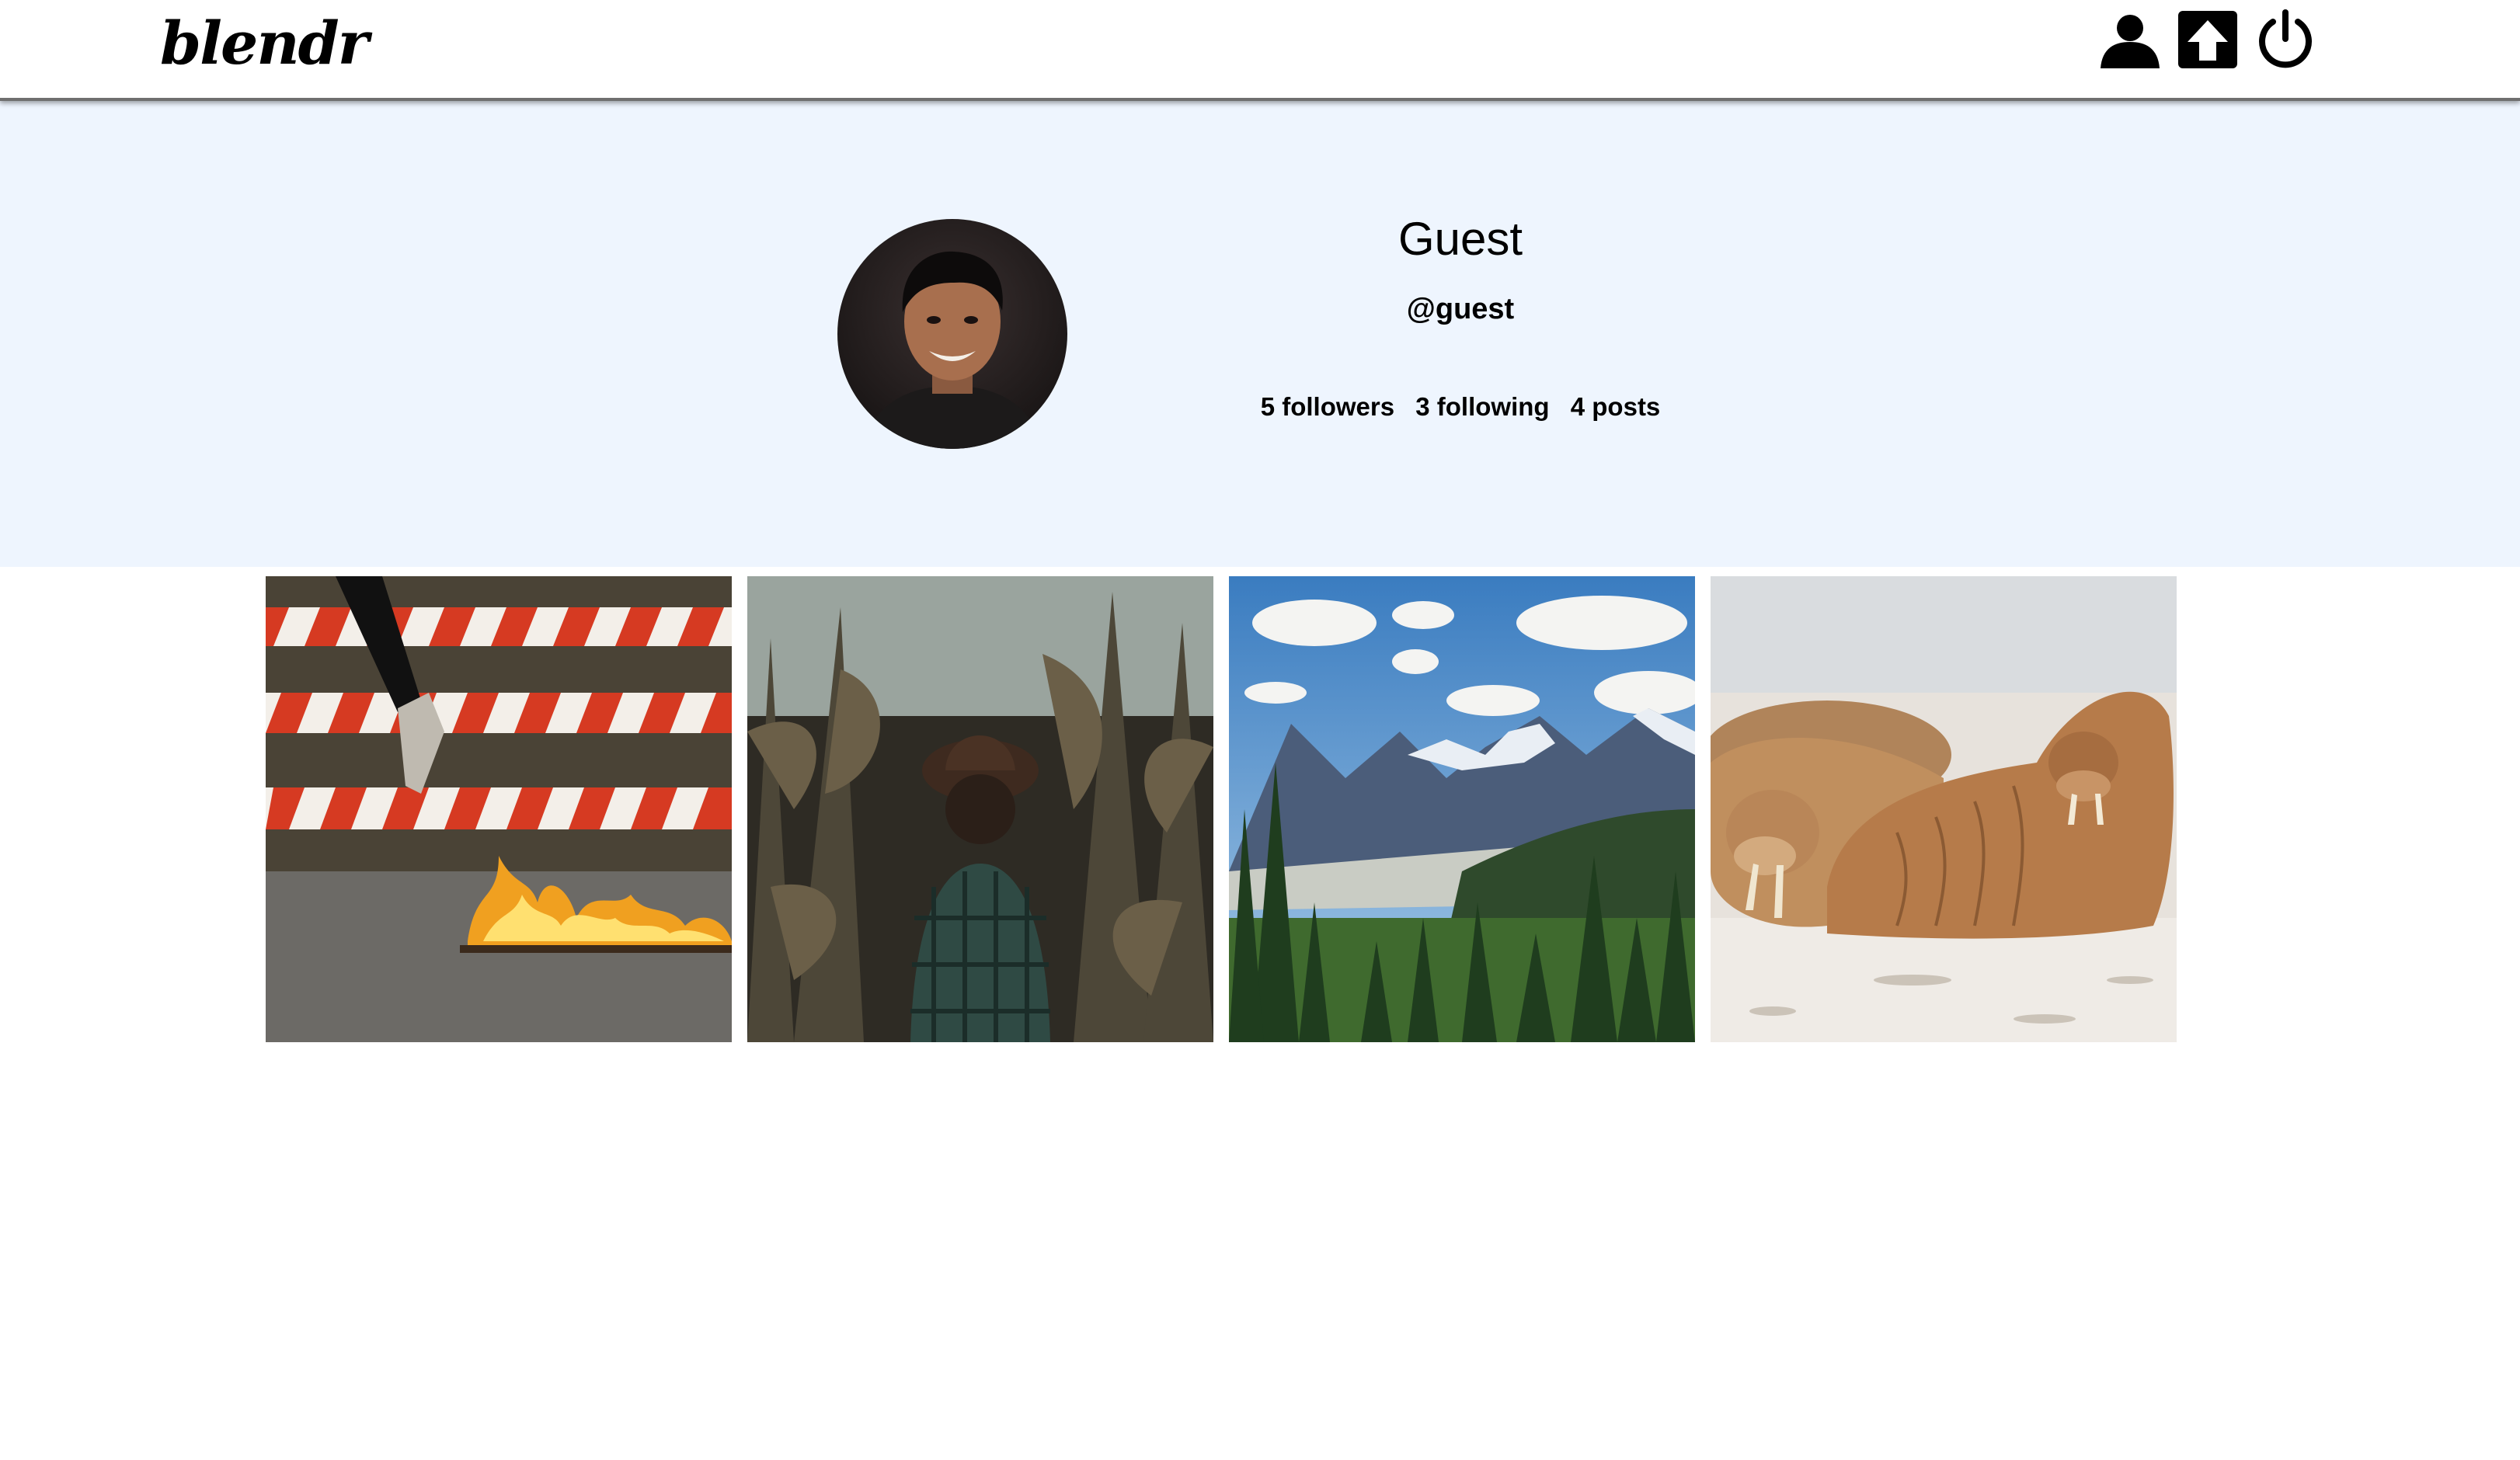  Describe the element at coordinates (2285, 39) in the screenshot. I see `power-icon` at that location.